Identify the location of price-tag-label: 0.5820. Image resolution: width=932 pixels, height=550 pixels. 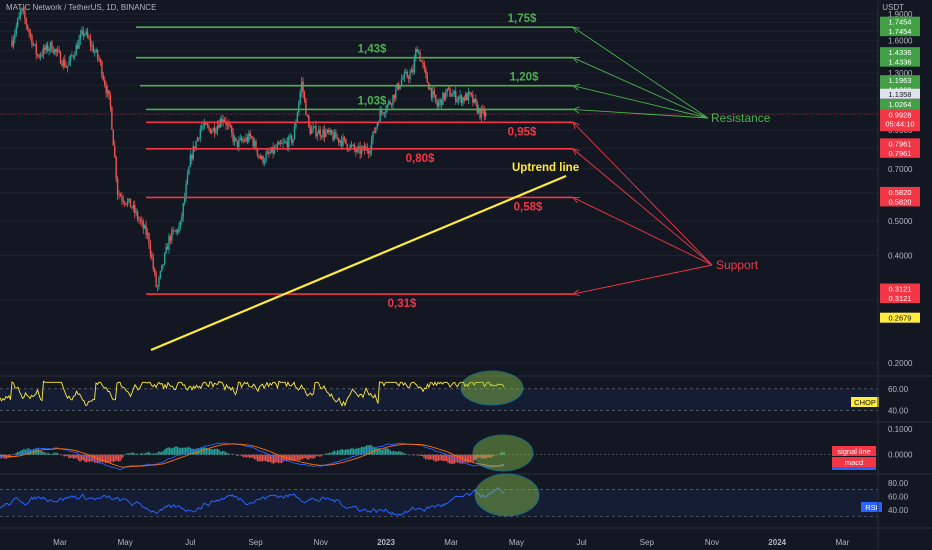
(900, 201).